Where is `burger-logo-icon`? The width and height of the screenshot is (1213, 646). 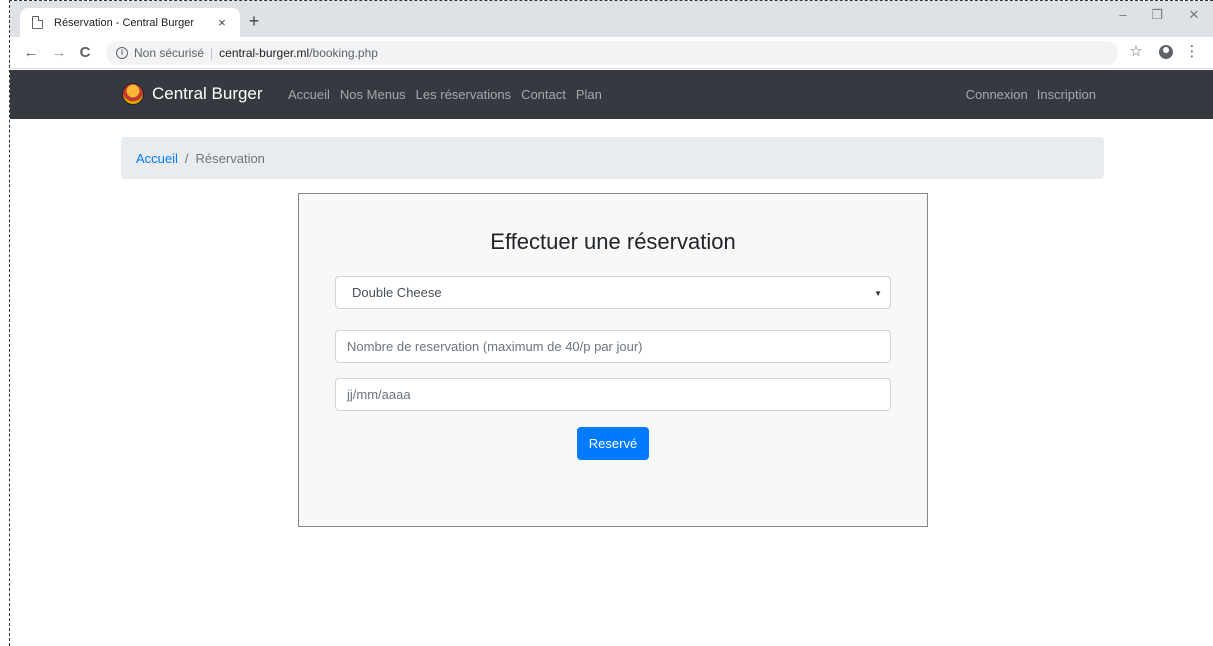 burger-logo-icon is located at coordinates (133, 94).